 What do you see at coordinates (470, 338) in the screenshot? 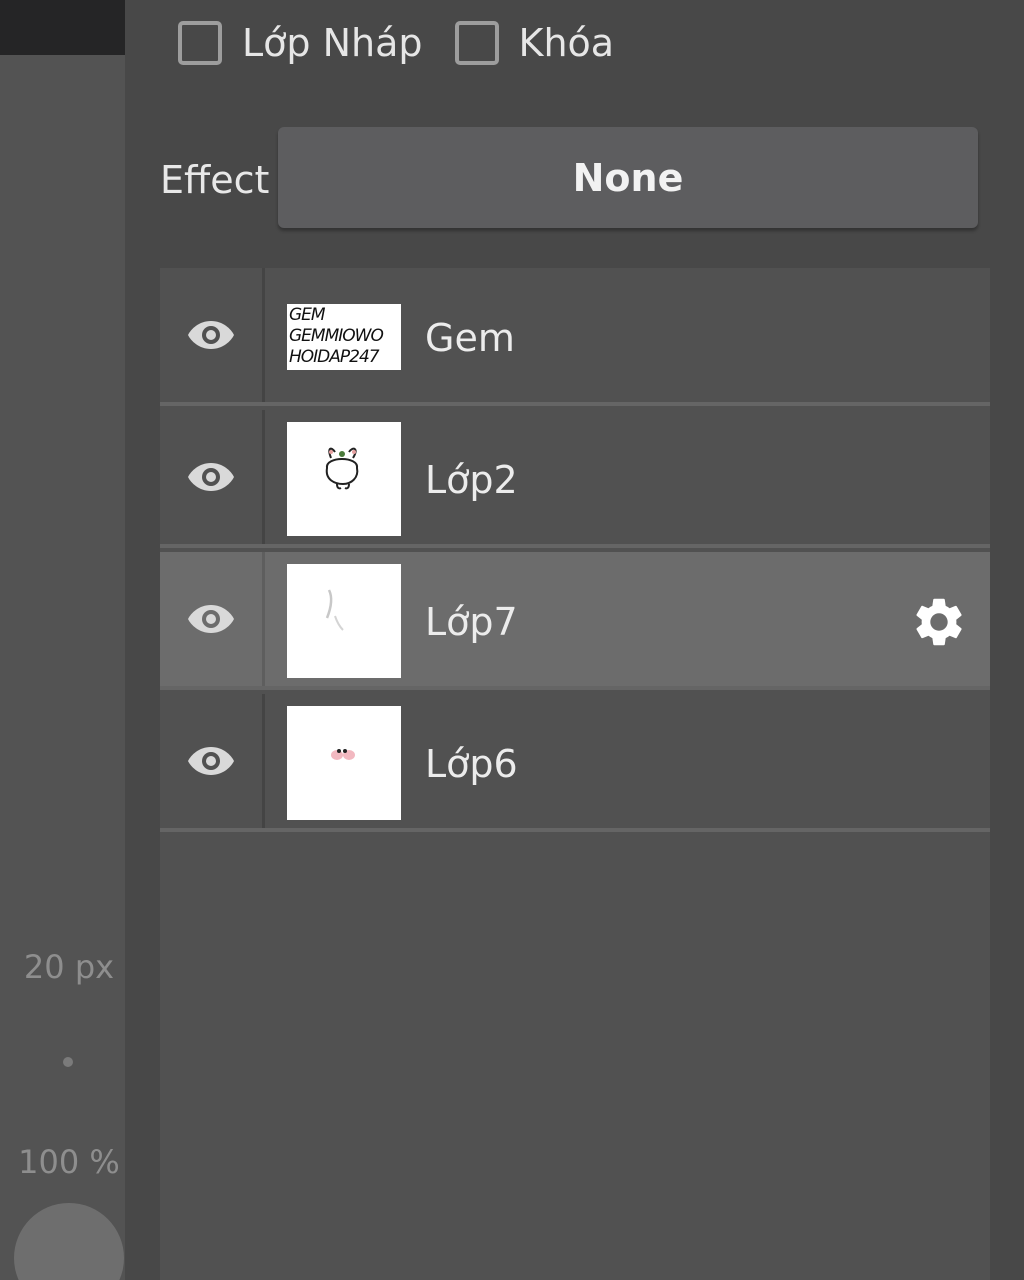
I see `layer-name: Gem` at bounding box center [470, 338].